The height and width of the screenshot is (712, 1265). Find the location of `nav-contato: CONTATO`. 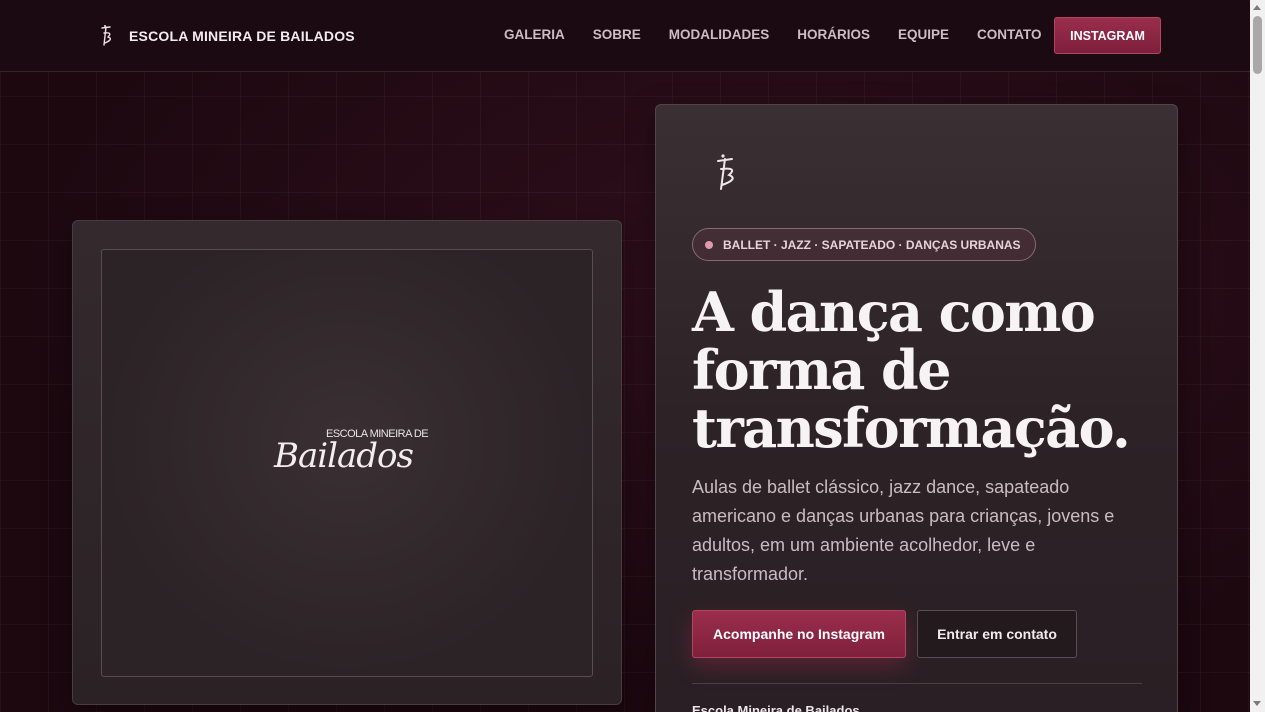

nav-contato: CONTATO is located at coordinates (1009, 34).